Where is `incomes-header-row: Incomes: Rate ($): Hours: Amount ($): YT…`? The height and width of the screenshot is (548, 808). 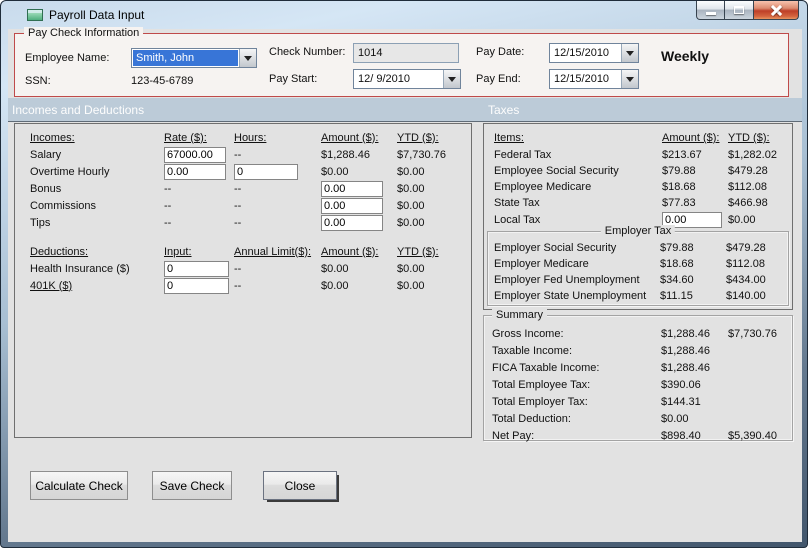 incomes-header-row: Incomes: Rate ($): Hours: Amount ($): YT… is located at coordinates (249, 137).